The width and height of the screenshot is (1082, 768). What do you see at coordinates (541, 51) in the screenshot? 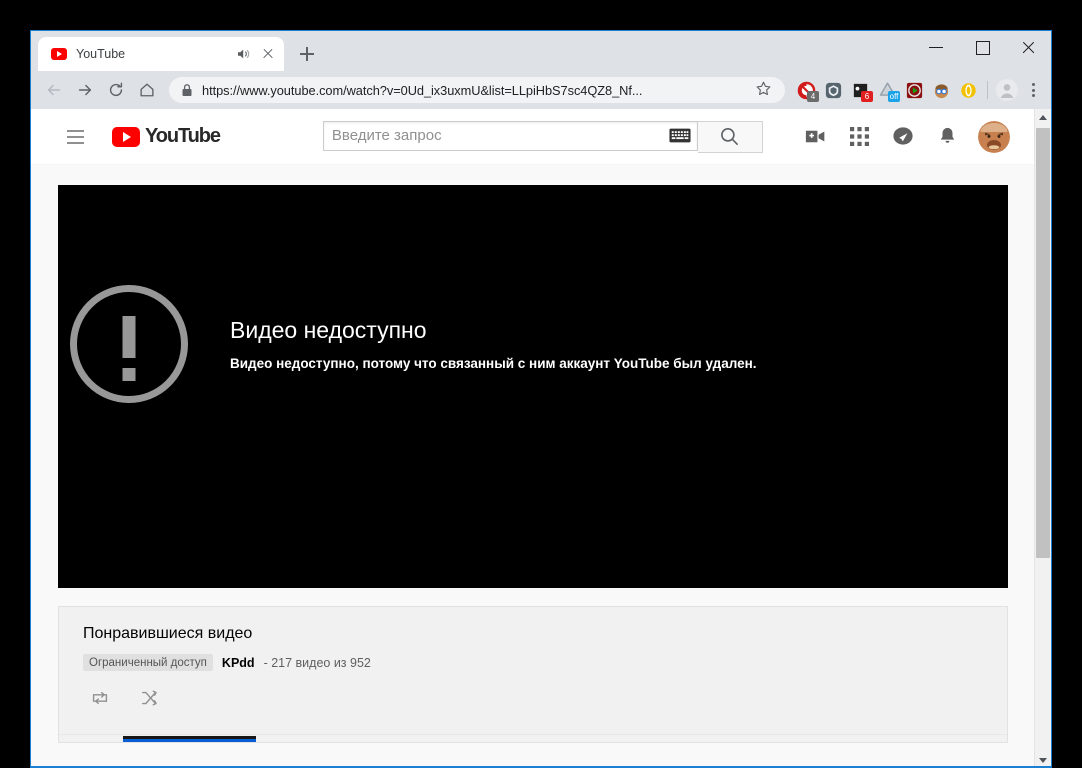
I see `tab-strip: YouTube` at bounding box center [541, 51].